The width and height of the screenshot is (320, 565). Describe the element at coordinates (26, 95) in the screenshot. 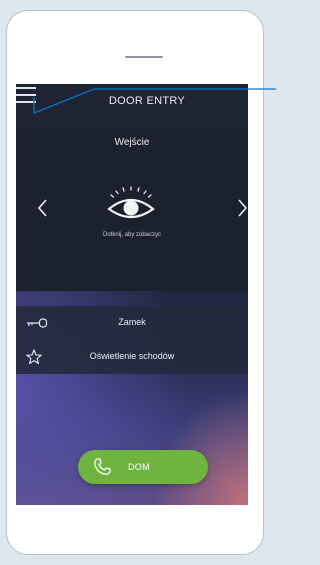

I see `menu-icon` at that location.